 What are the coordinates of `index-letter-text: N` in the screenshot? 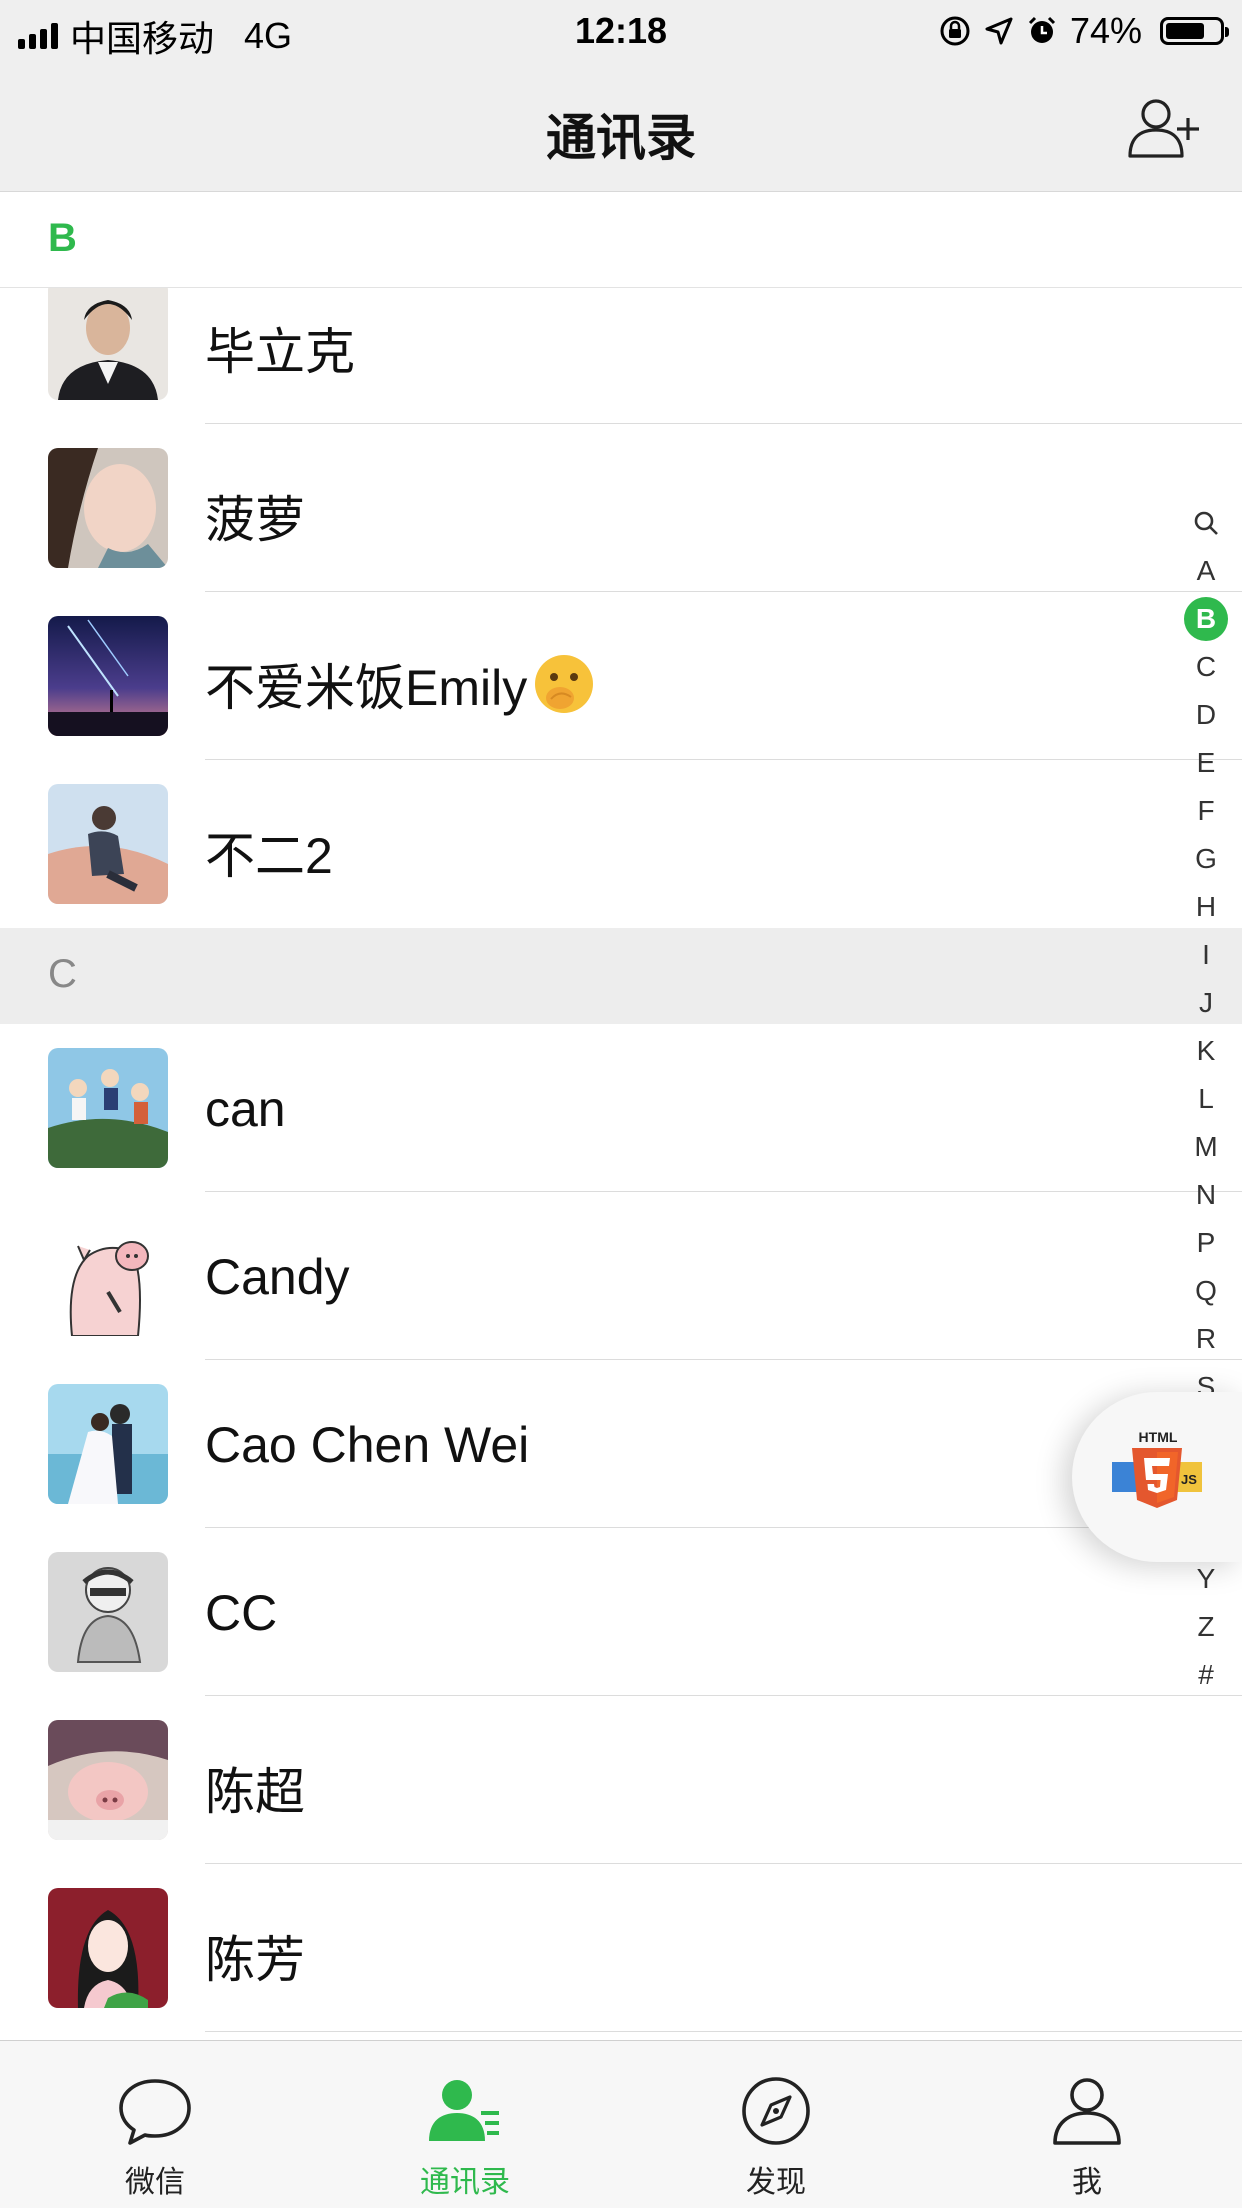 It's located at (1206, 1194).